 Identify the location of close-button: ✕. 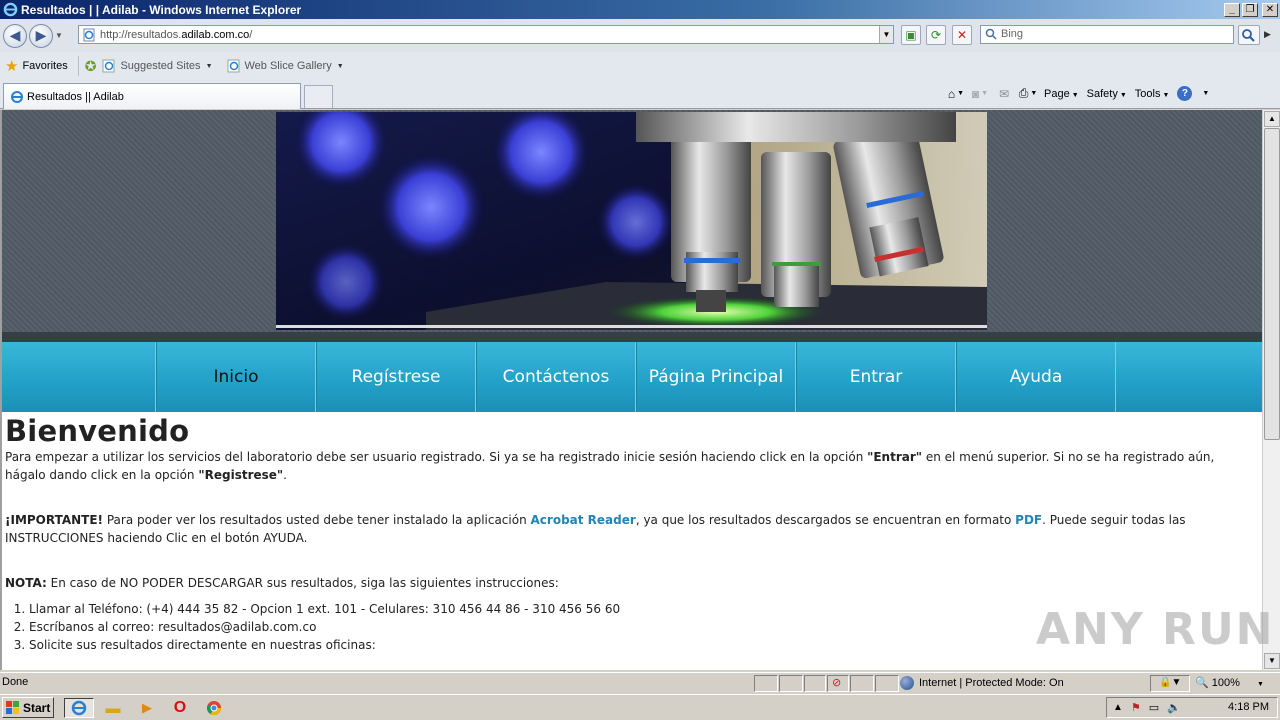
(1270, 9).